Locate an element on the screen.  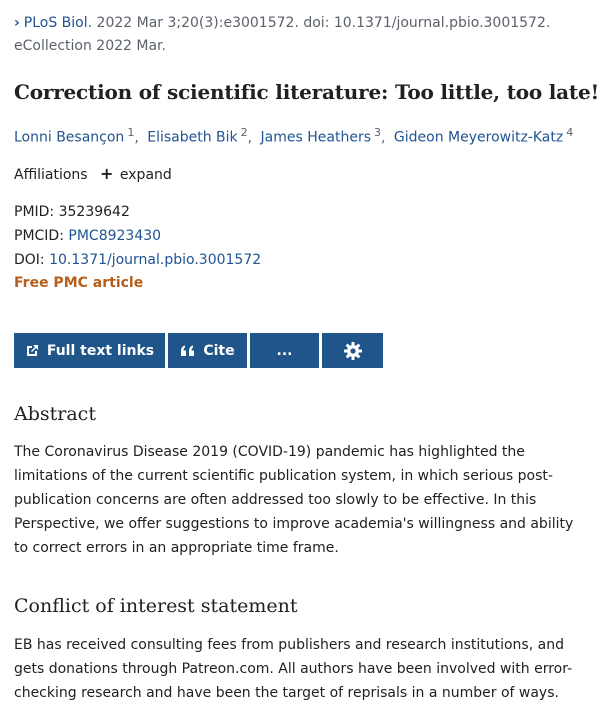
settings-button is located at coordinates (352, 350).